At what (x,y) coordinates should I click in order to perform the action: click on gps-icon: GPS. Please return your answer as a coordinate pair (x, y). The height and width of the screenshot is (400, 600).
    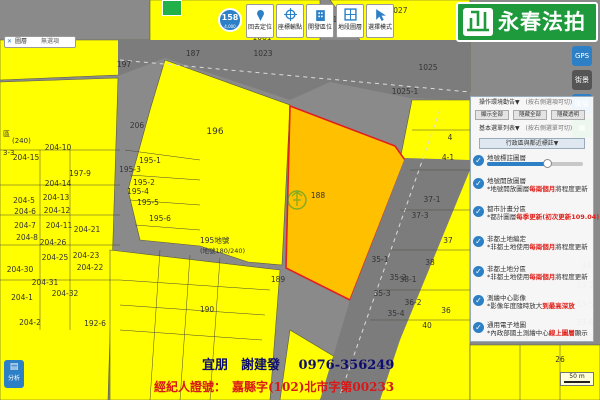
    Looking at the image, I should click on (582, 56).